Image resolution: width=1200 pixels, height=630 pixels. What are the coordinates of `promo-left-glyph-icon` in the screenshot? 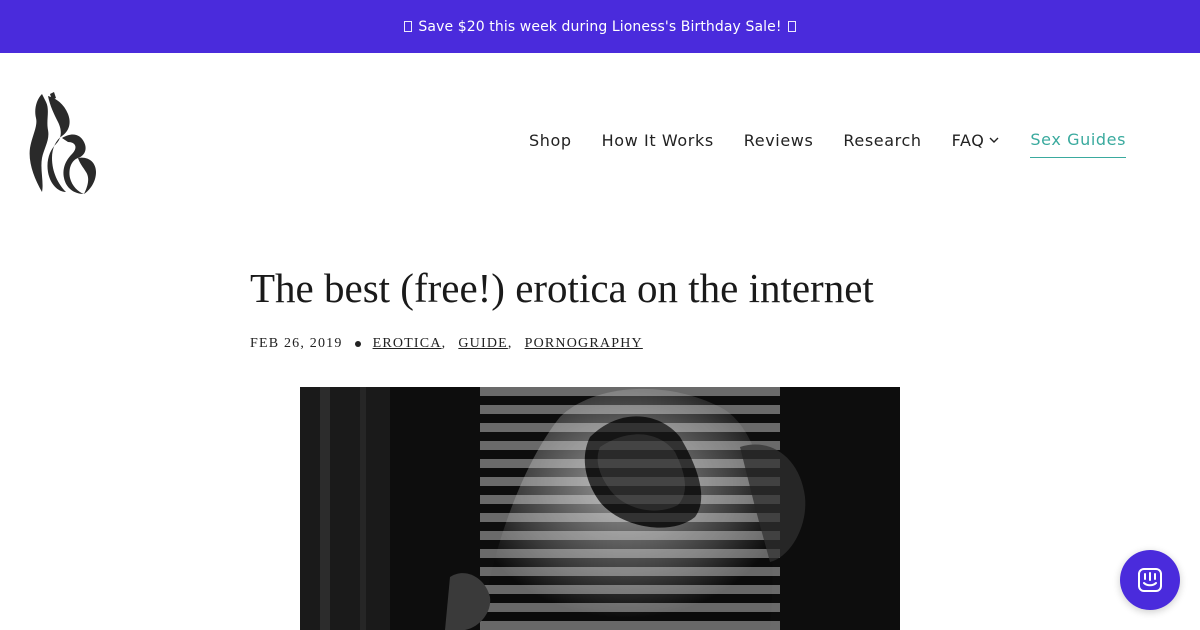 It's located at (408, 26).